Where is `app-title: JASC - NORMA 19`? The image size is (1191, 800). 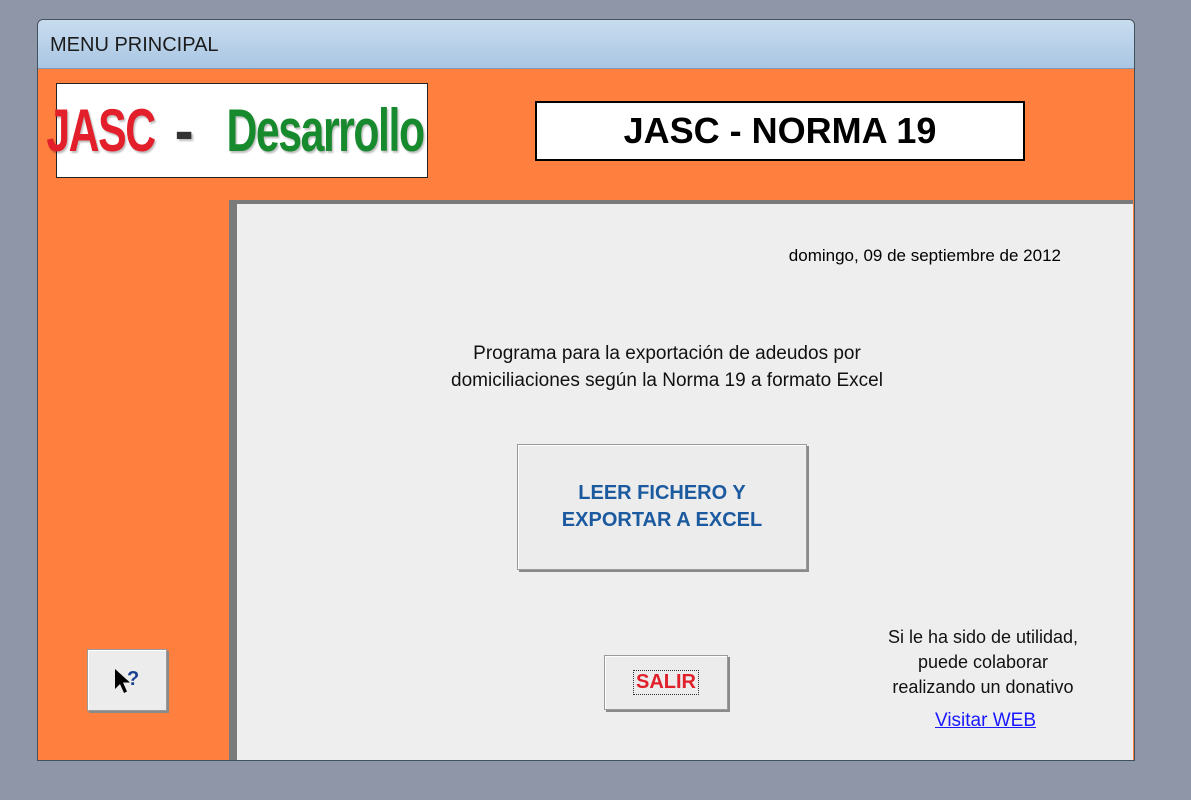
app-title: JASC - NORMA 19 is located at coordinates (780, 131).